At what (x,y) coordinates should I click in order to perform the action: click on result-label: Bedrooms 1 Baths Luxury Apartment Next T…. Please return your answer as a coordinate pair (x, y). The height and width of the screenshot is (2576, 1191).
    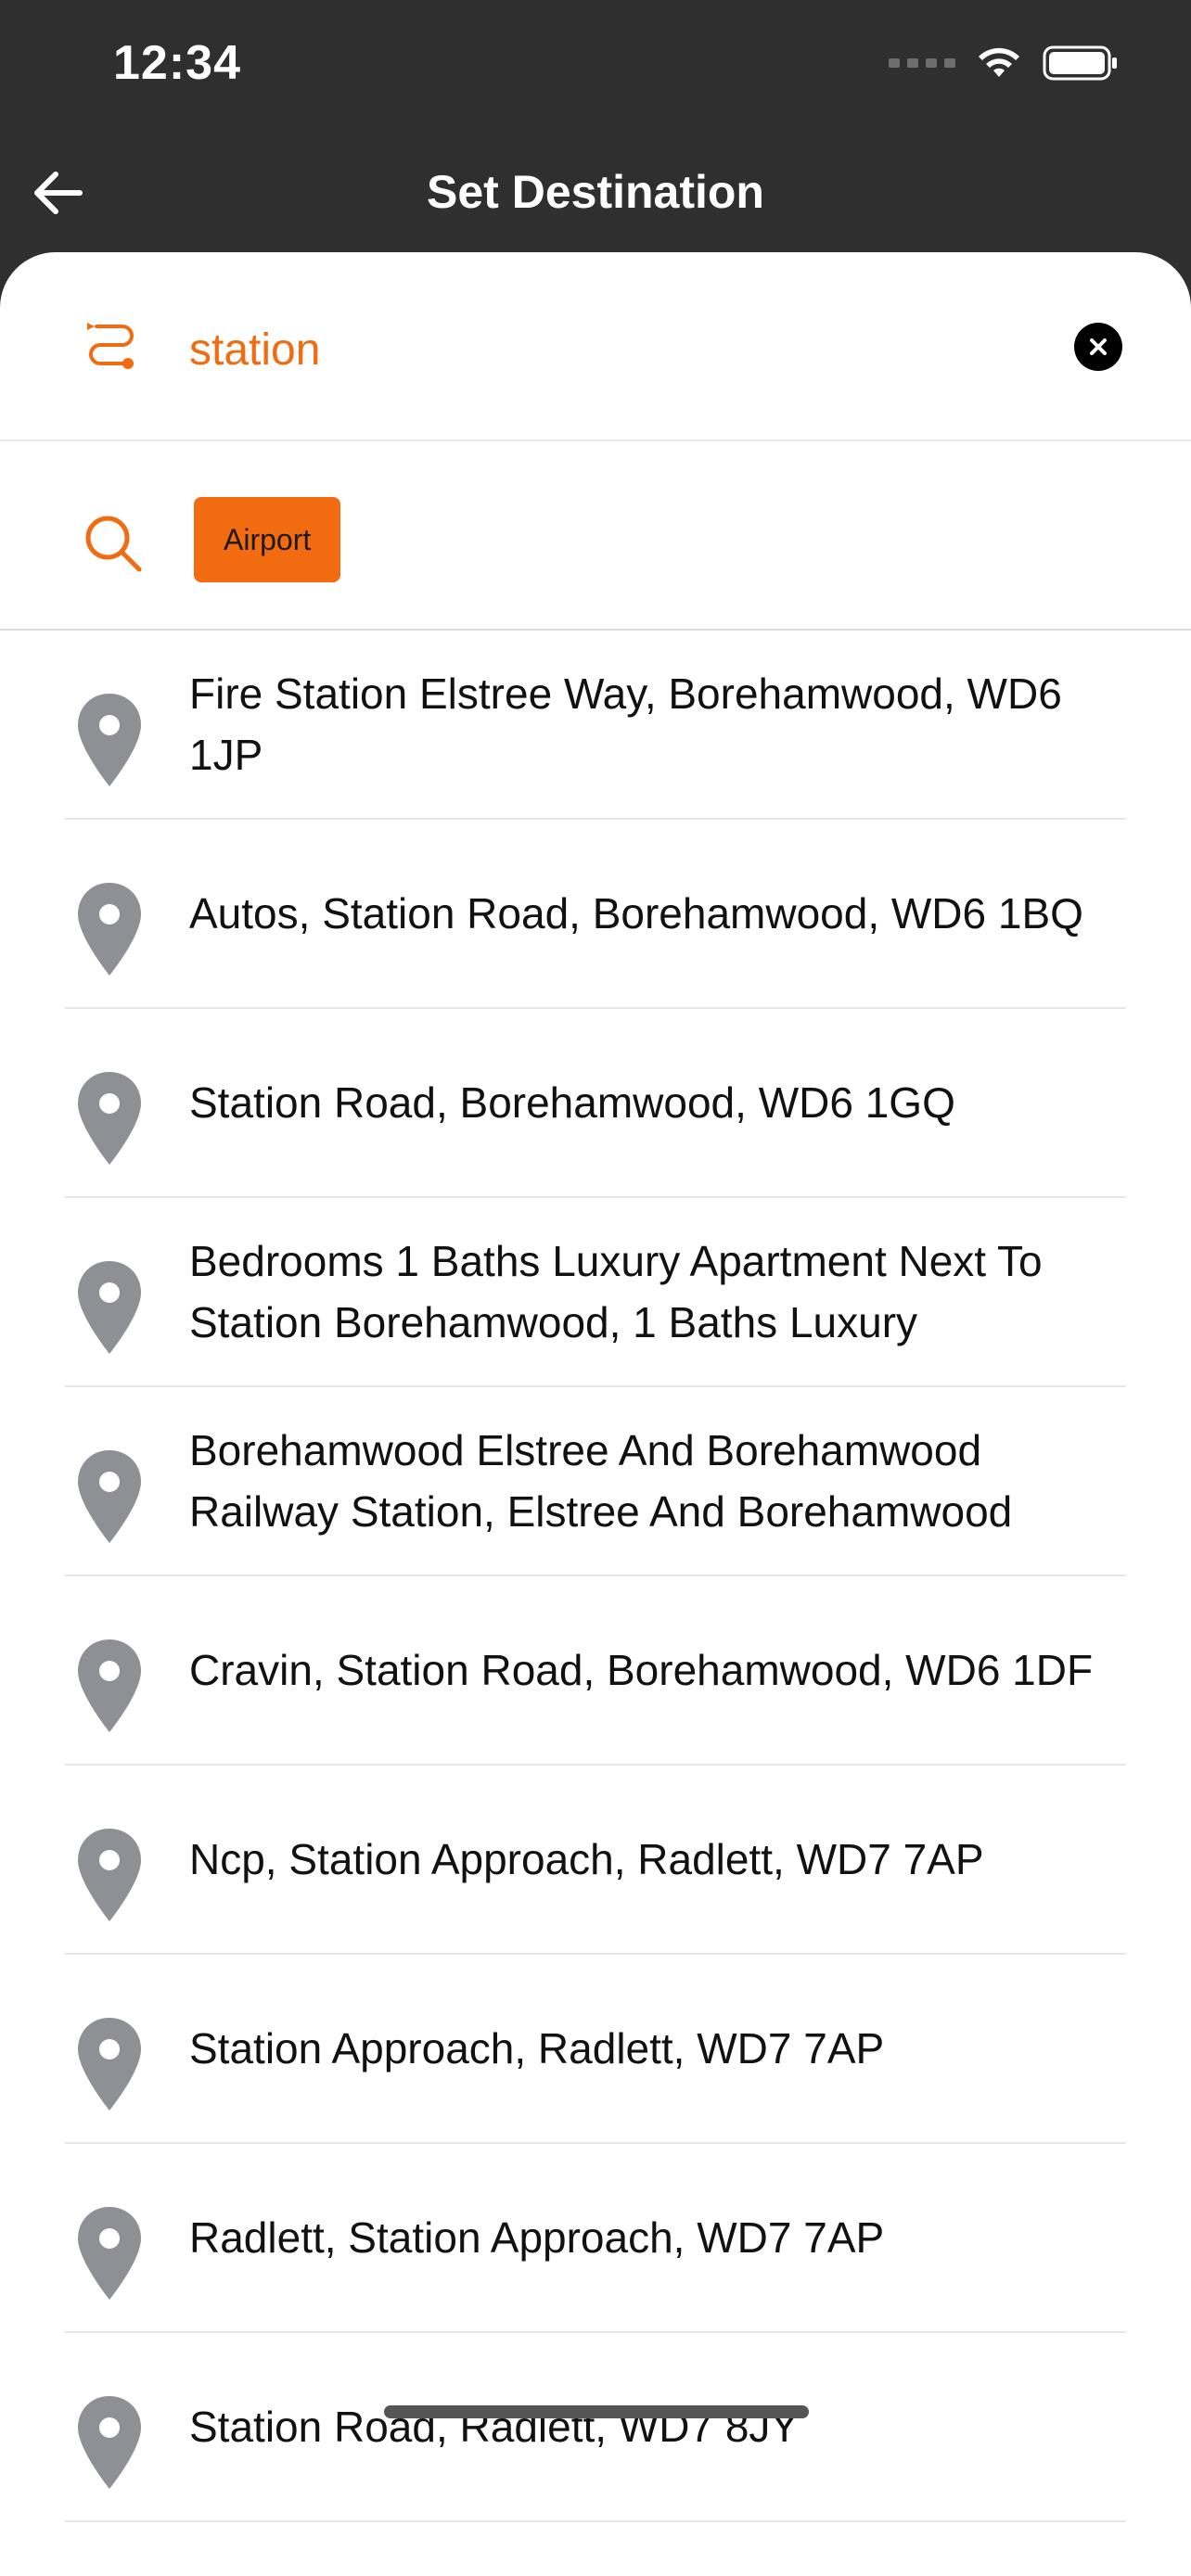
    Looking at the image, I should click on (616, 1291).